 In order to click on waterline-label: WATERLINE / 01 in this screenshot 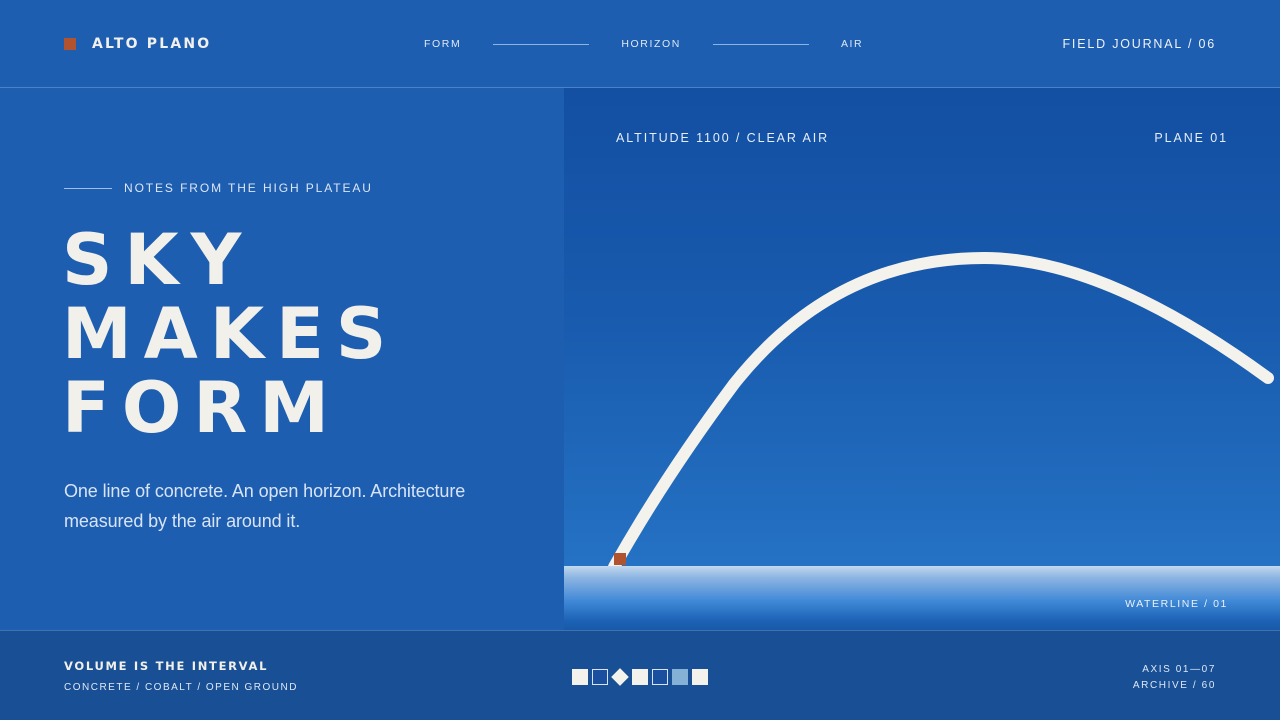, I will do `click(1176, 604)`.